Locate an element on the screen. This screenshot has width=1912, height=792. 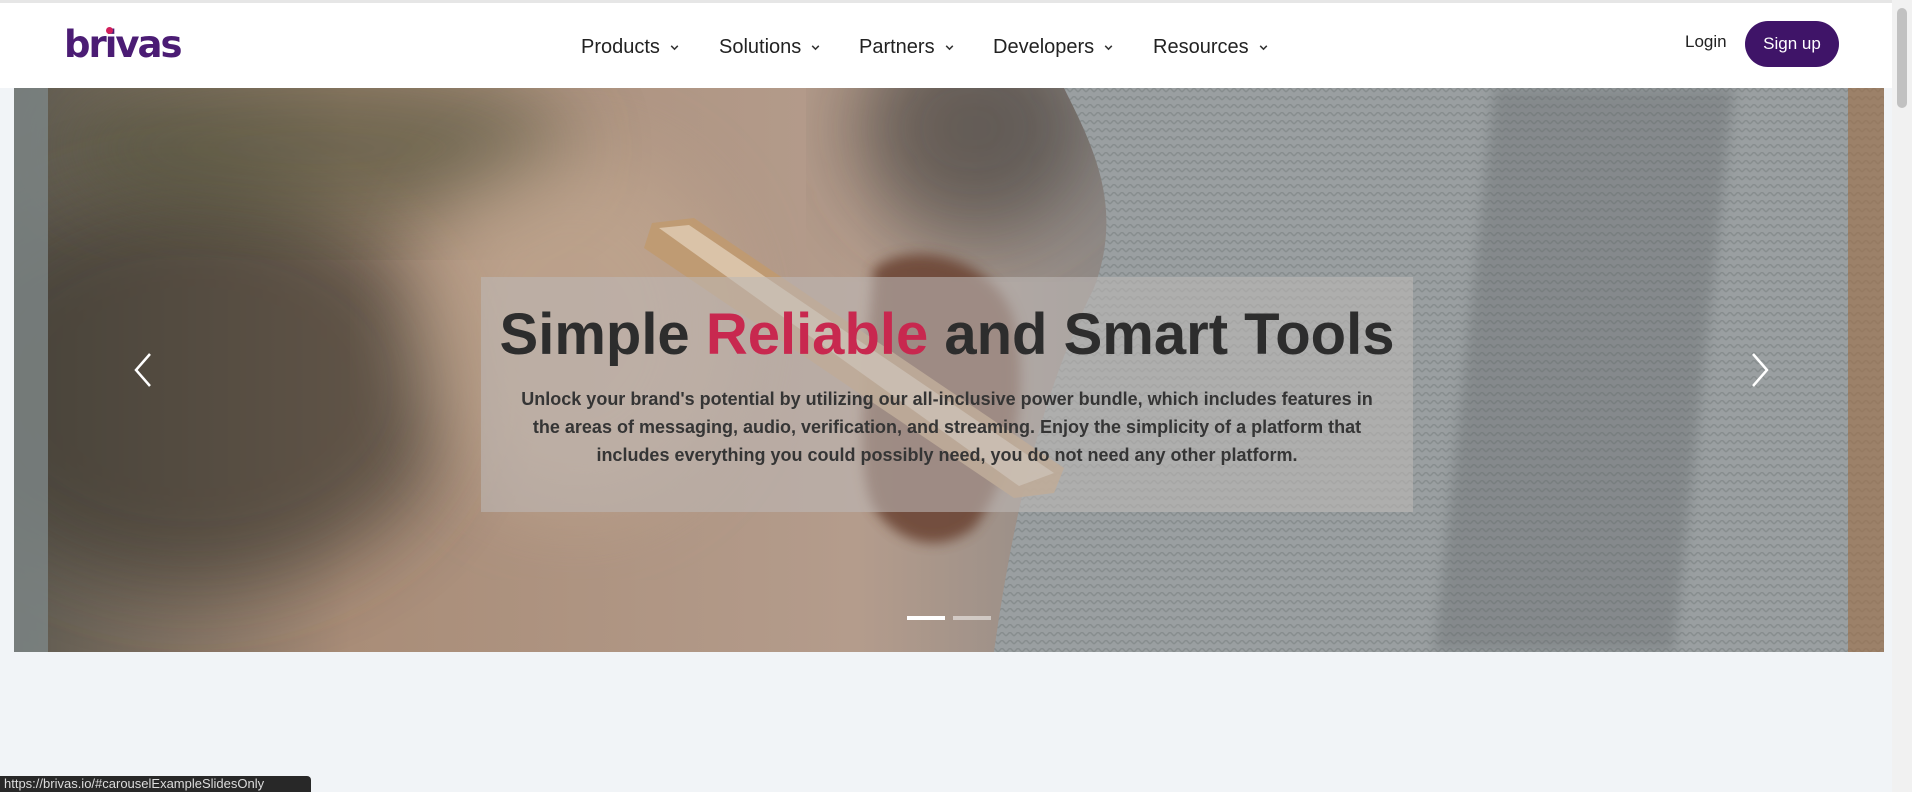
logo-dot-icon is located at coordinates (109, 30).